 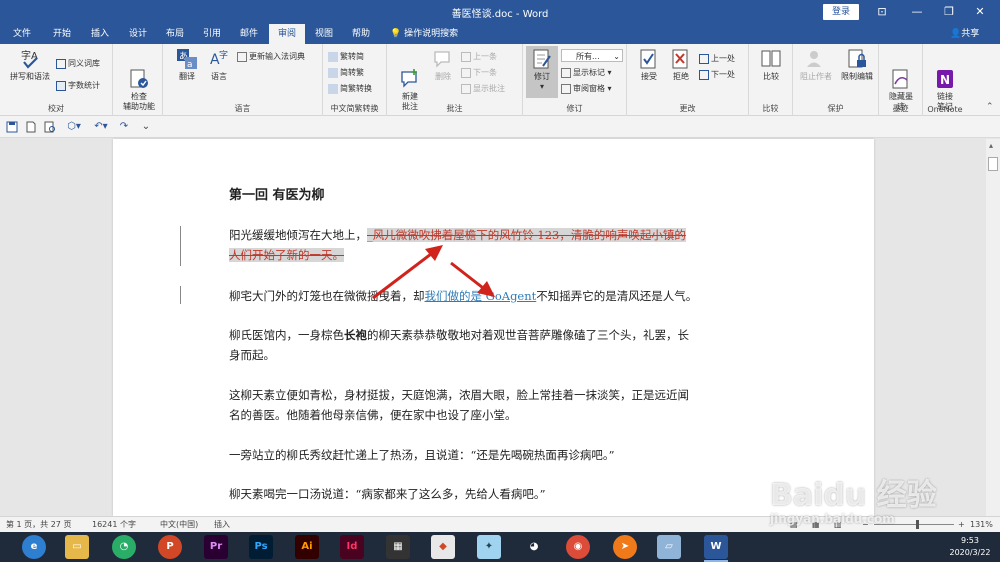 I want to click on tab-home: 开始, so click(x=62, y=34).